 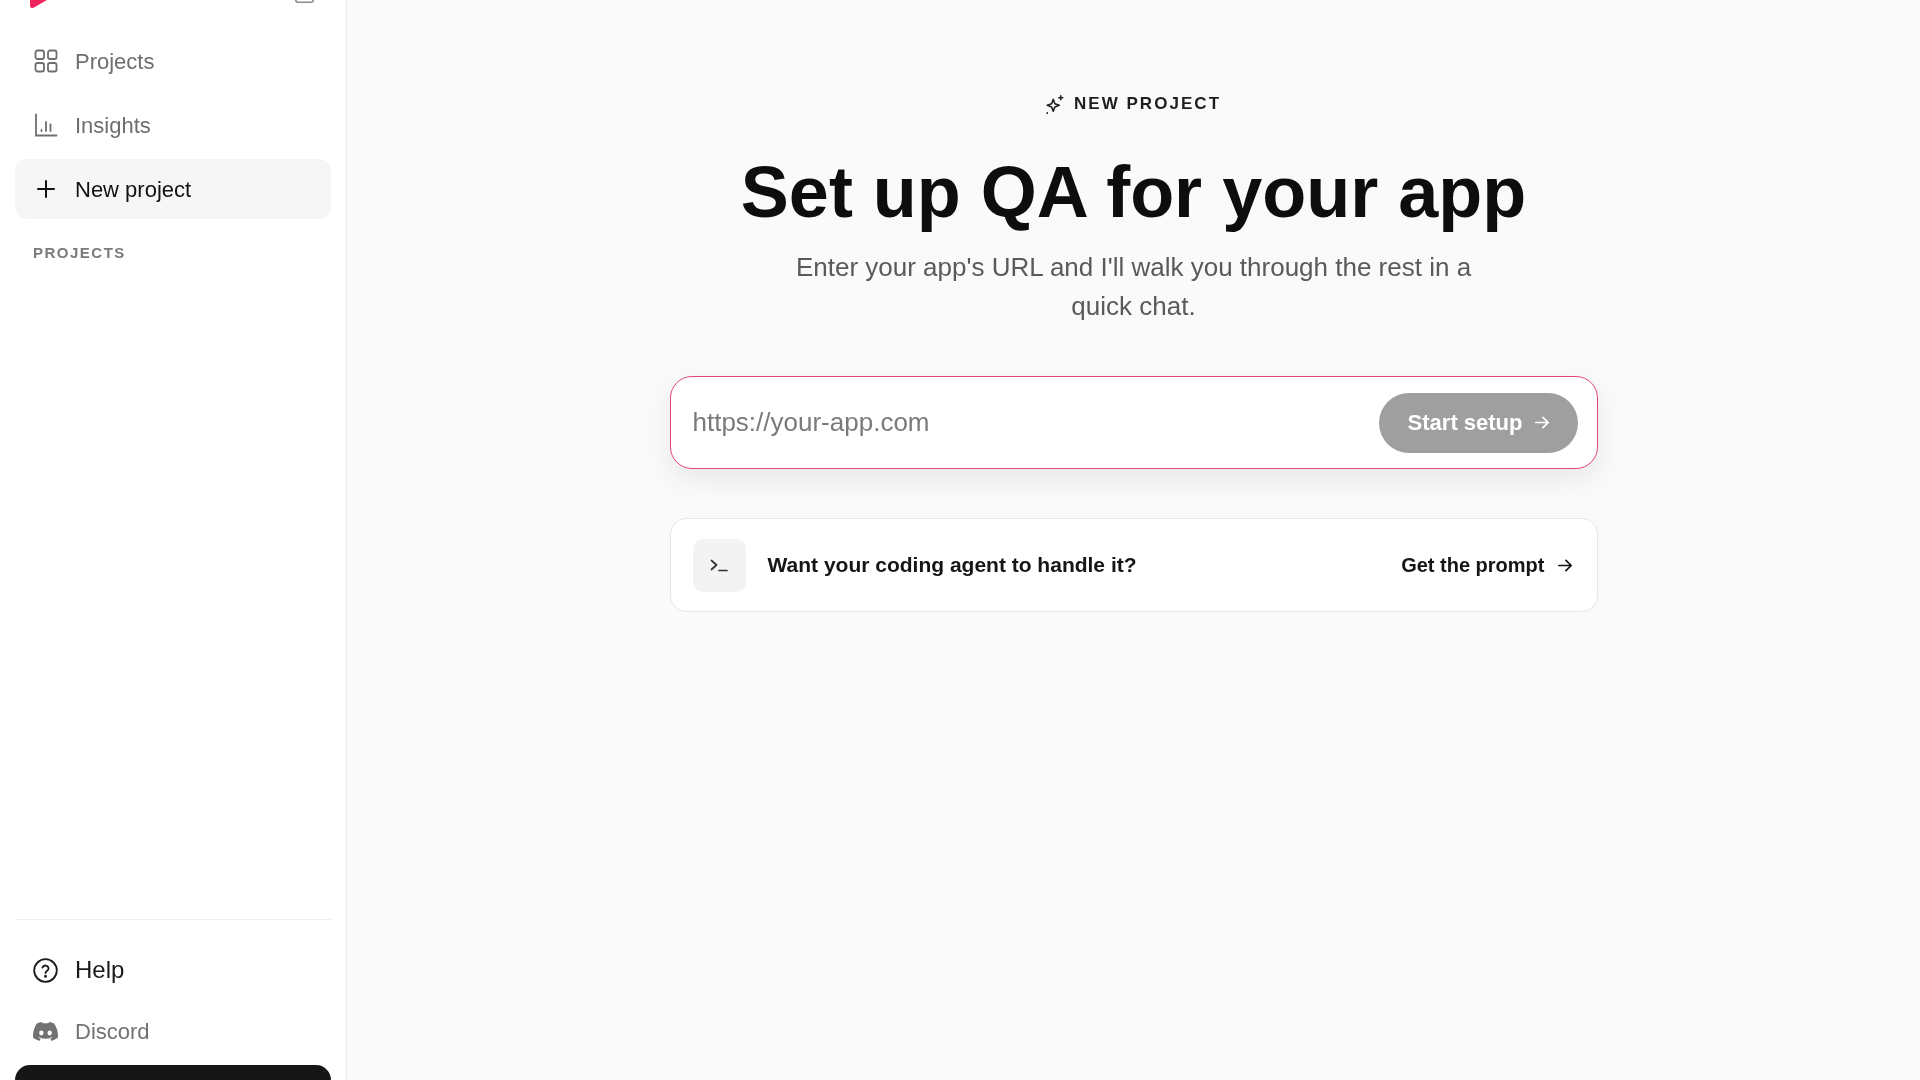 What do you see at coordinates (1147, 104) in the screenshot?
I see `eyebrow-label: NEW PROJECT` at bounding box center [1147, 104].